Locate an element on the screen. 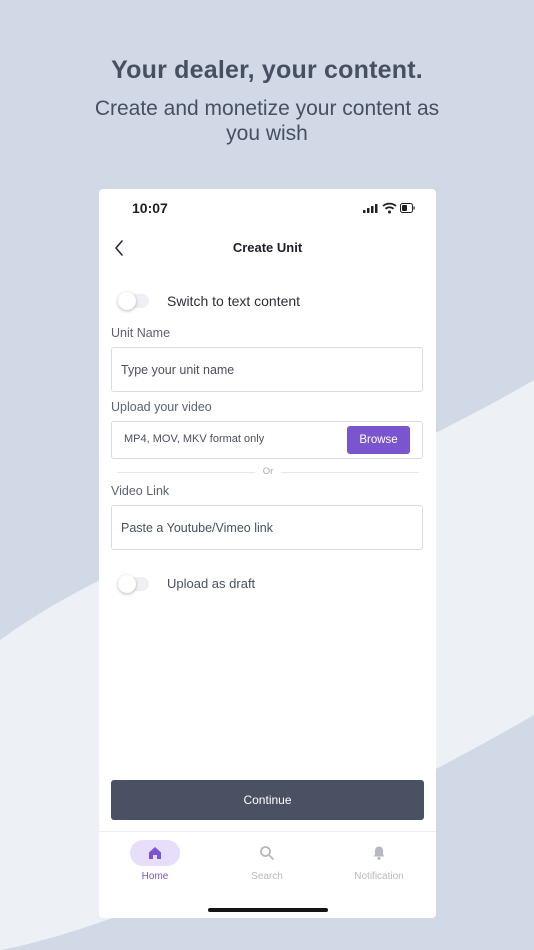  tab-home-label: Home is located at coordinates (155, 876).